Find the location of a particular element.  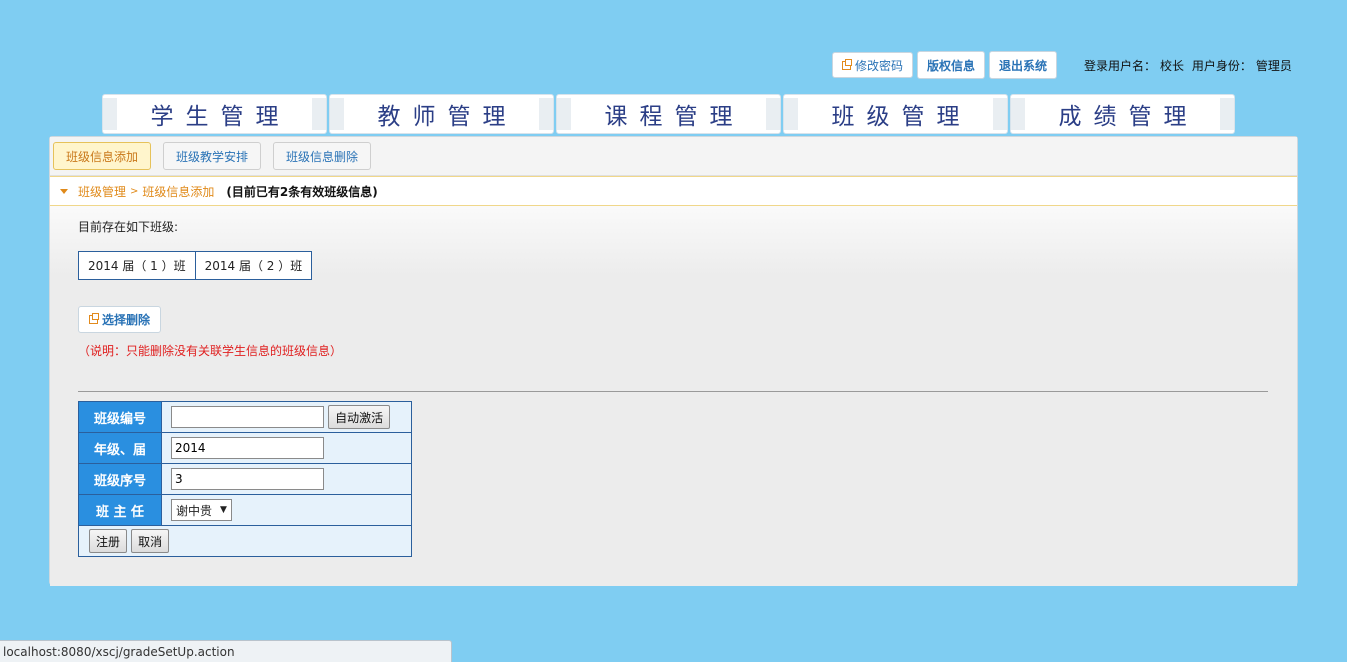

main-nav: 学生管理 教师管理 课程管理 班级管理 成绩管理 is located at coordinates (668, 114).